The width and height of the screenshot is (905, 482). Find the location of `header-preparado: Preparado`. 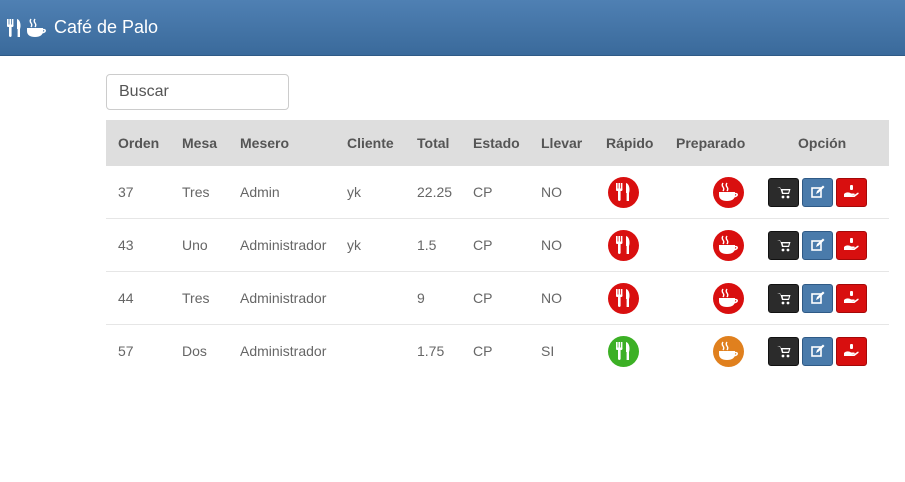

header-preparado: Preparado is located at coordinates (710, 143).